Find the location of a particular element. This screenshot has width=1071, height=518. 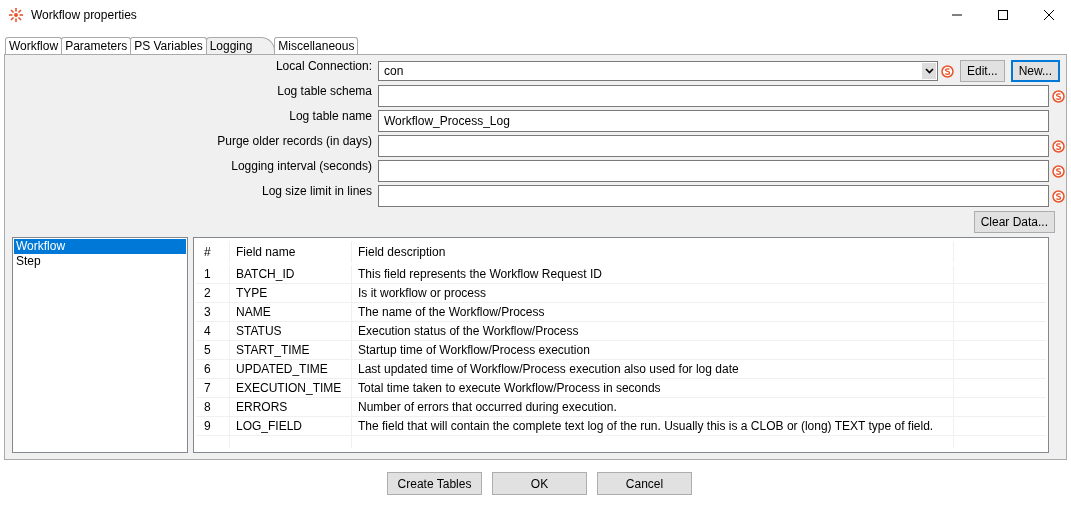

window-title: Workflow properties is located at coordinates (84, 15).